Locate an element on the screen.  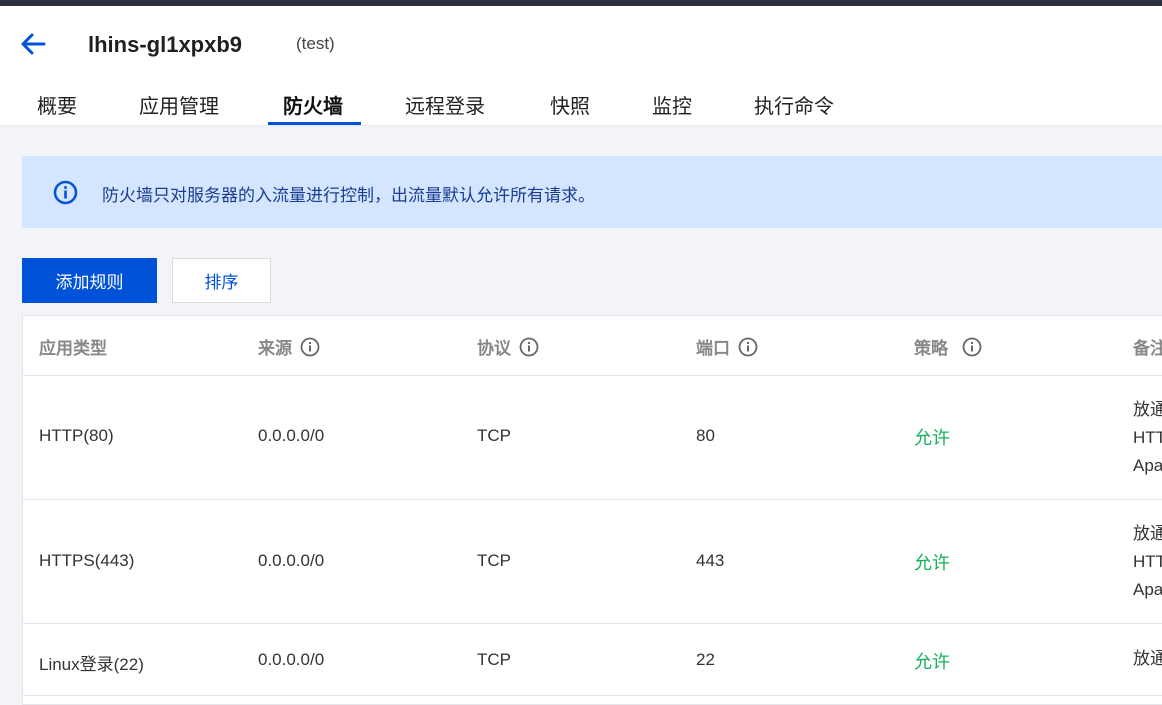
instance-alias: (test) is located at coordinates (315, 43).